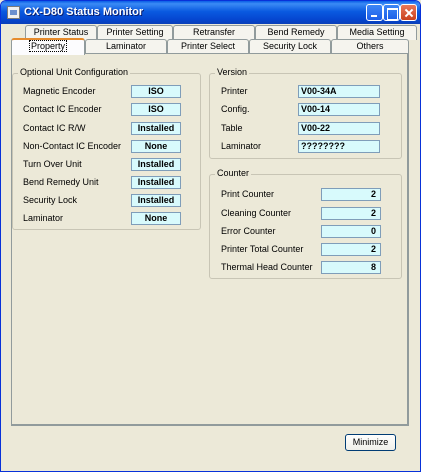  What do you see at coordinates (256, 213) in the screenshot?
I see `counter-label: Cleaning Counter` at bounding box center [256, 213].